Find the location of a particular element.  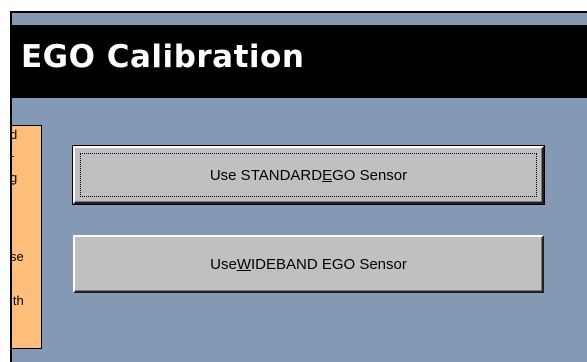

label-text: IDEBAND EGO Sensor is located at coordinates (328, 264).